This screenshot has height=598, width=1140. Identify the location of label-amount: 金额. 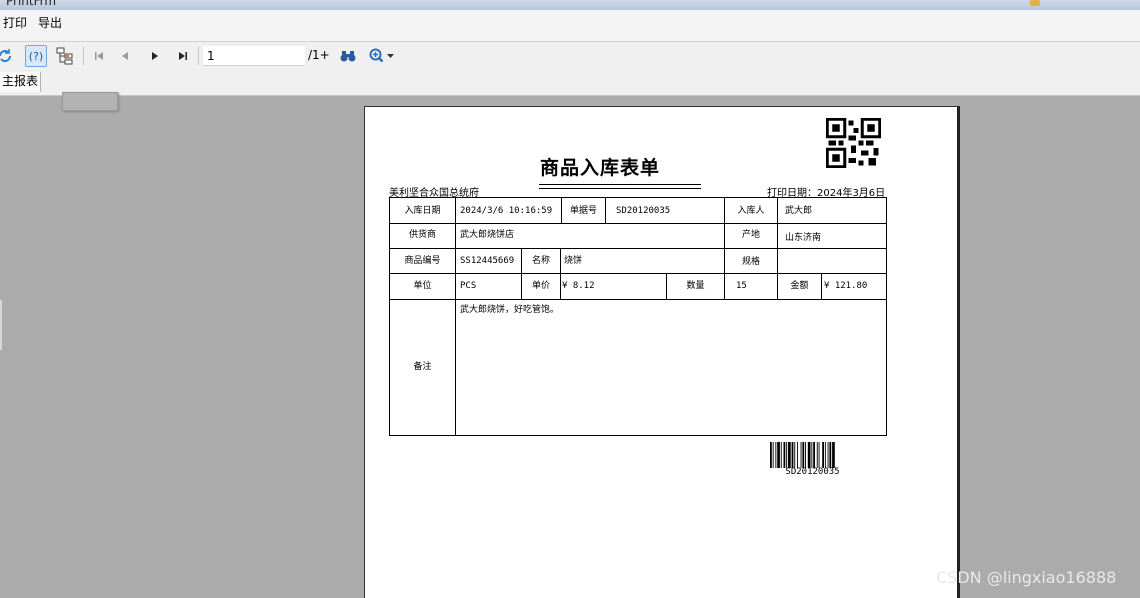
(799, 286).